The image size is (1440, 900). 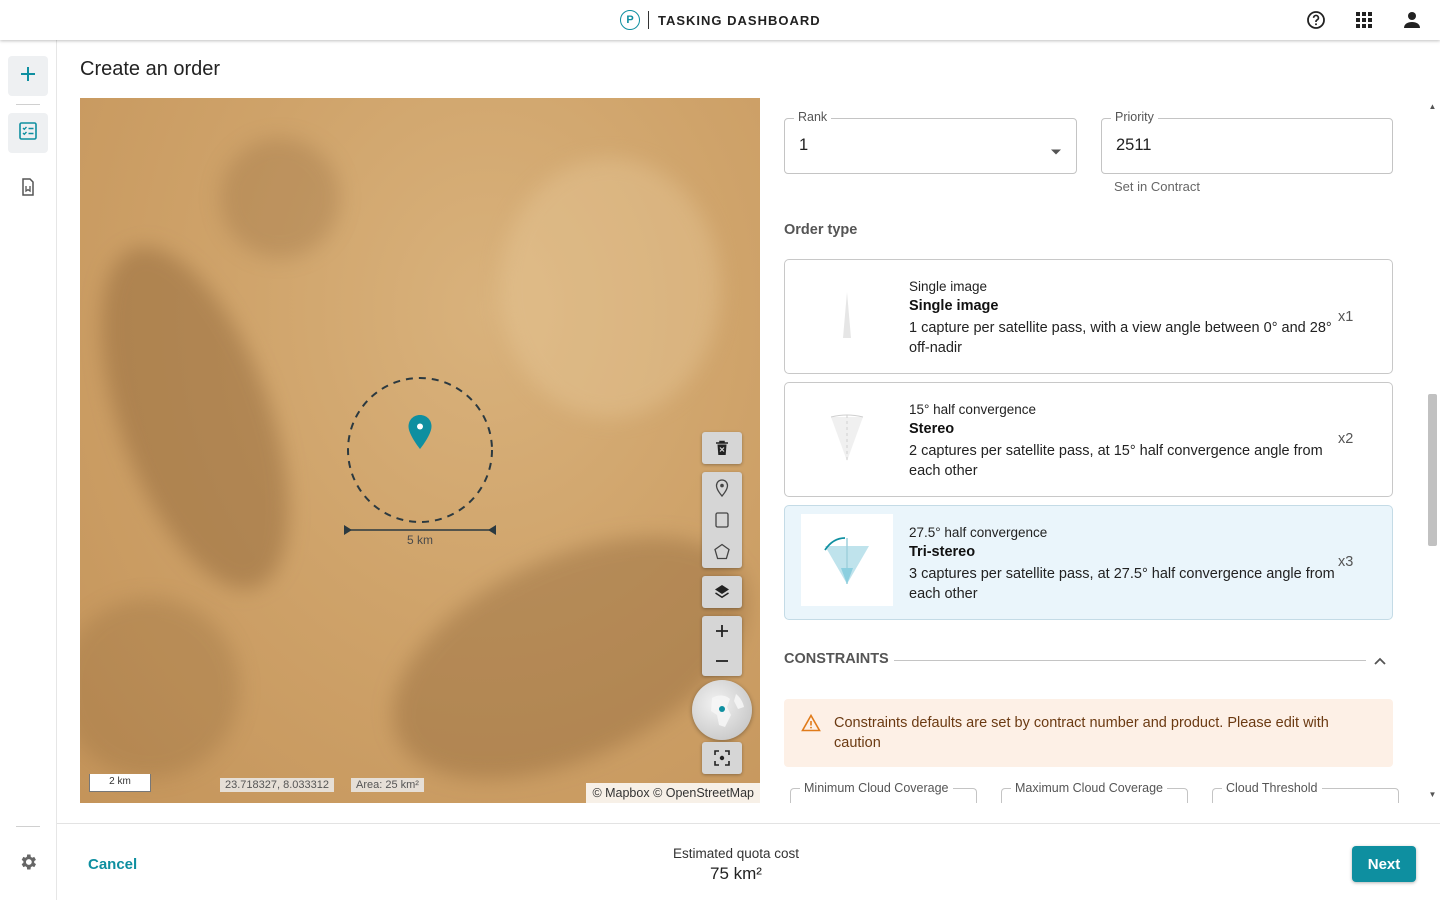 I want to click on order-type-name: Single image, so click(x=954, y=306).